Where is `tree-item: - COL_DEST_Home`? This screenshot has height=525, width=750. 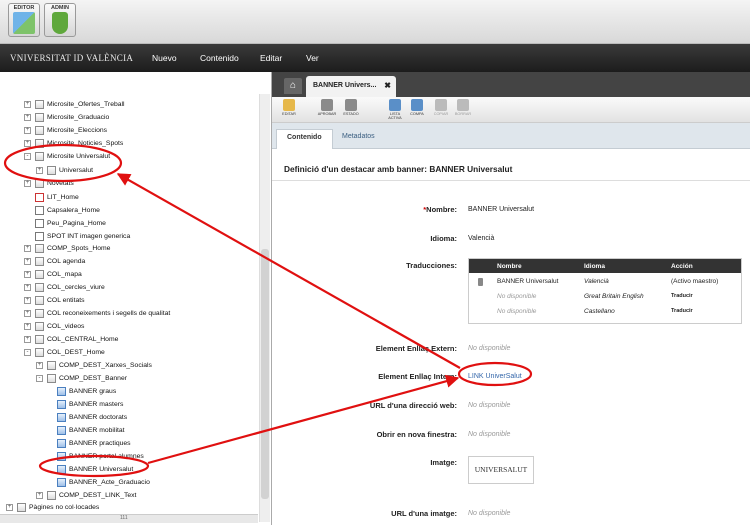
tree-item: - COL_DEST_Home is located at coordinates (64, 352).